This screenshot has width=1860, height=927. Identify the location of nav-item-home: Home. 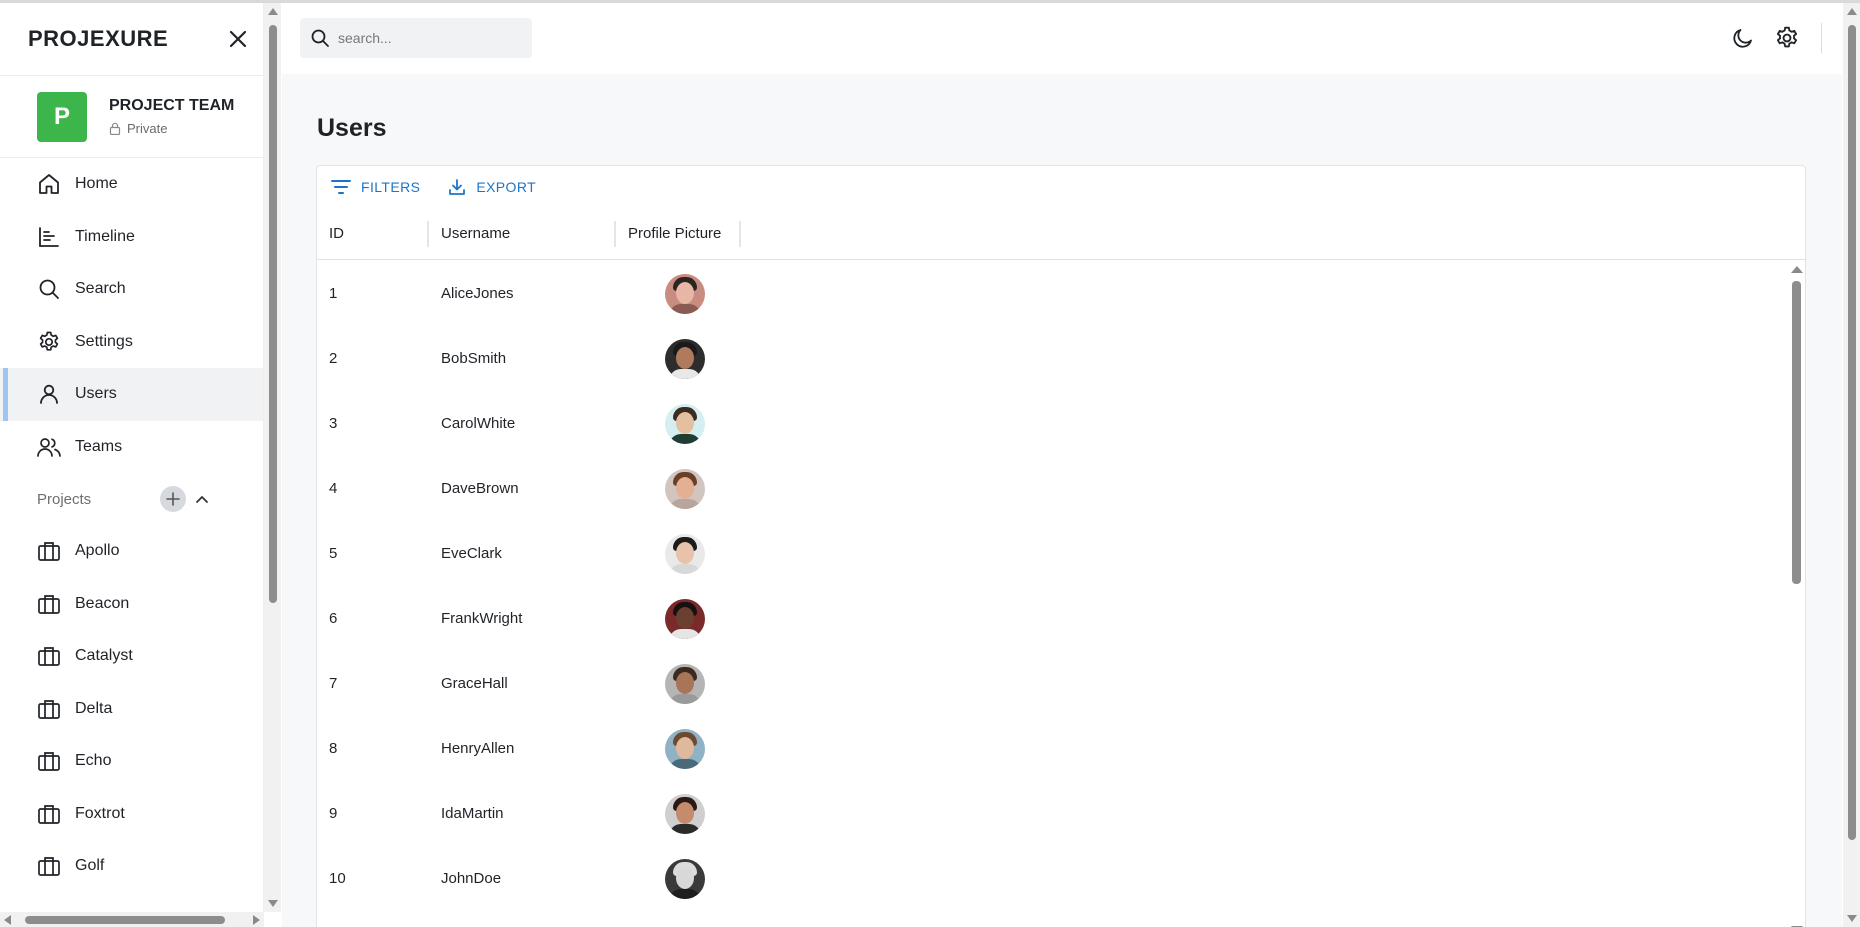
(131, 184).